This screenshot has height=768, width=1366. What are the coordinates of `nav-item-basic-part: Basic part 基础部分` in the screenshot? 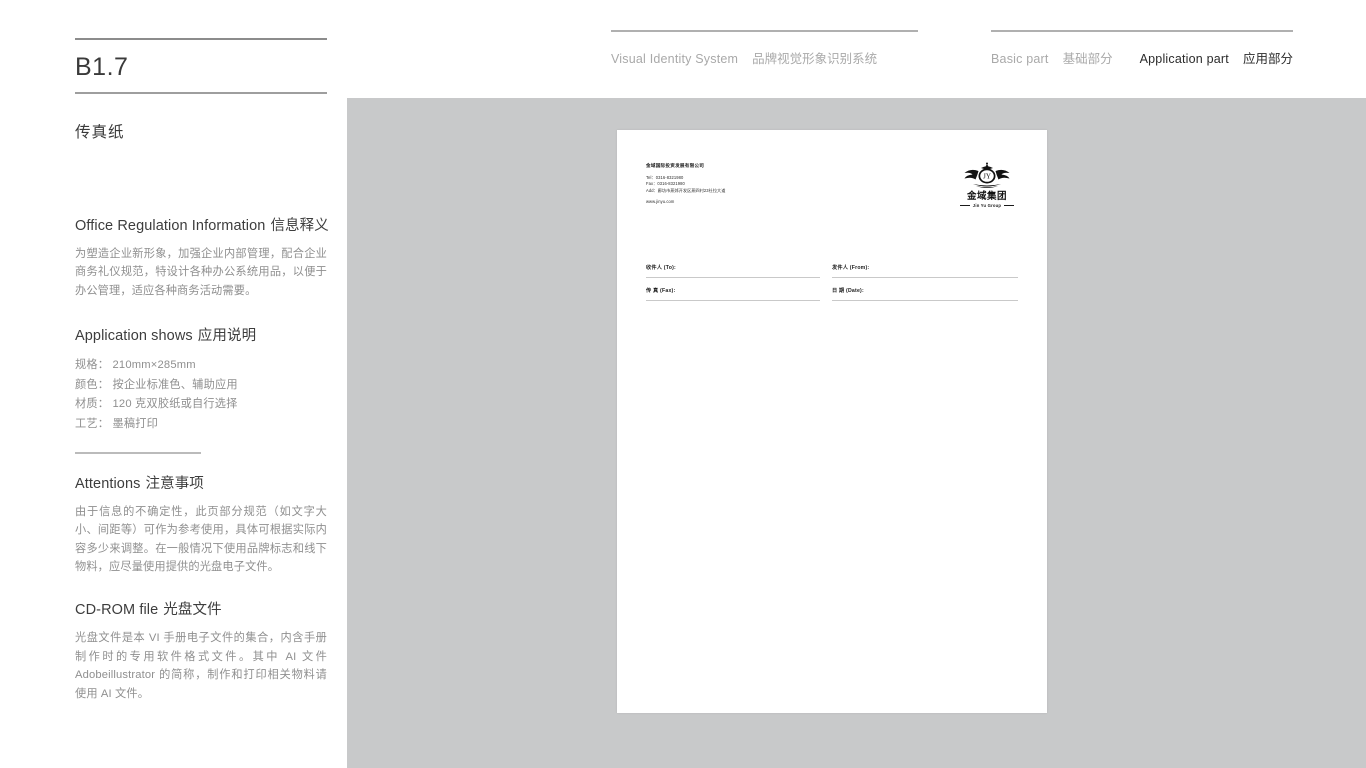 It's located at (1052, 57).